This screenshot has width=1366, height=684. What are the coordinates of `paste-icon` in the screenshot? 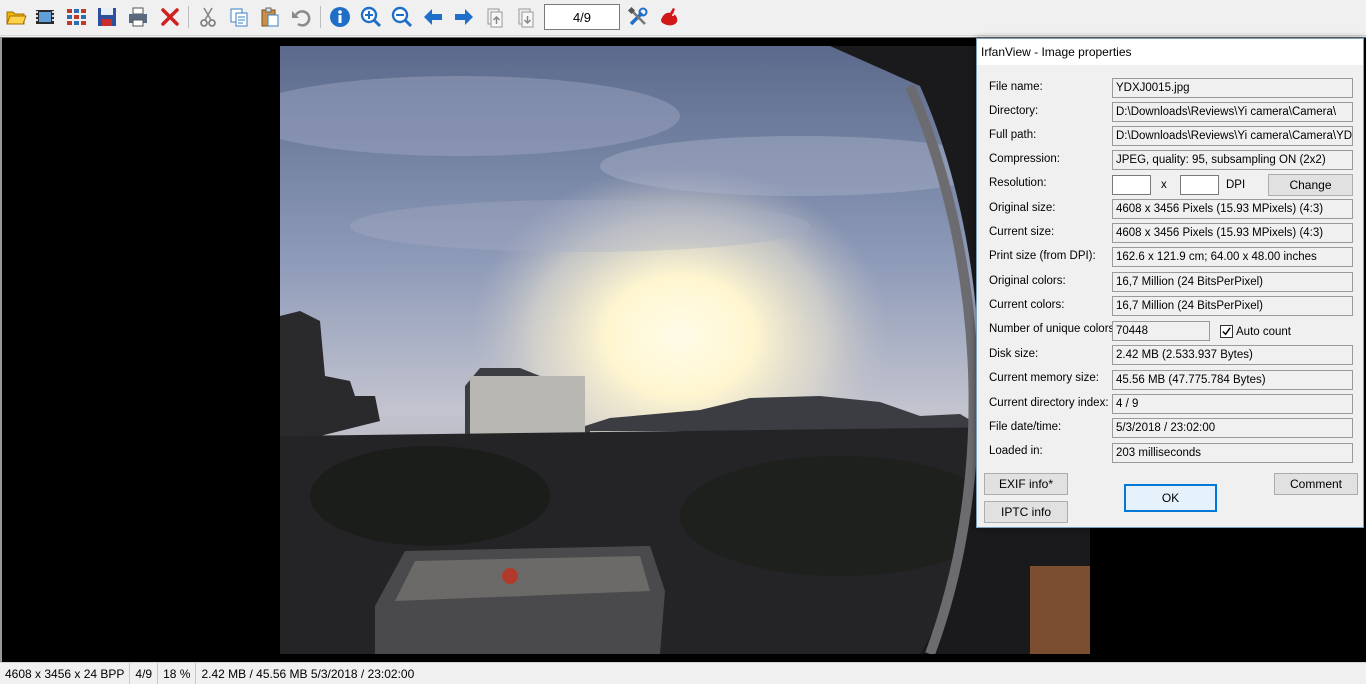 It's located at (270, 17).